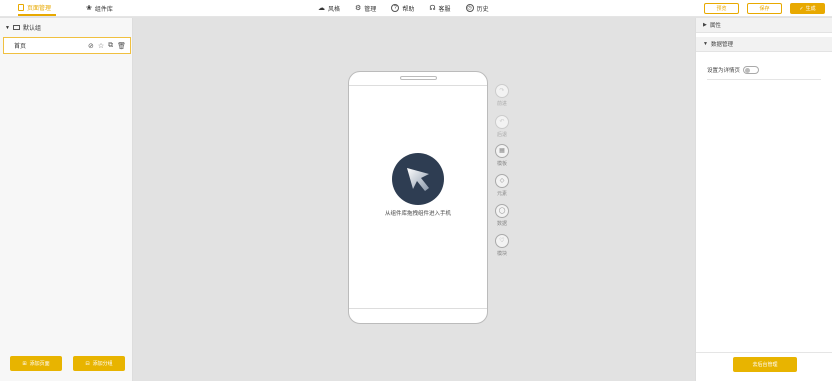 The height and width of the screenshot is (381, 832). What do you see at coordinates (418, 78) in the screenshot?
I see `phone-speaker` at bounding box center [418, 78].